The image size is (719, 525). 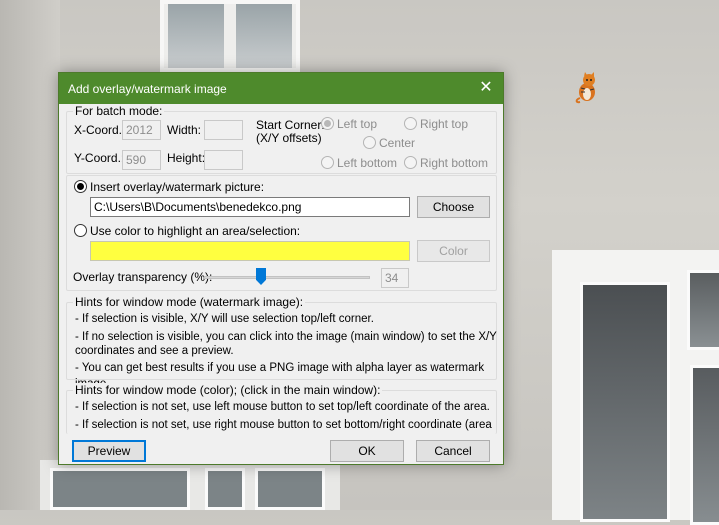 What do you see at coordinates (80, 186) in the screenshot?
I see `insert-picture-radio` at bounding box center [80, 186].